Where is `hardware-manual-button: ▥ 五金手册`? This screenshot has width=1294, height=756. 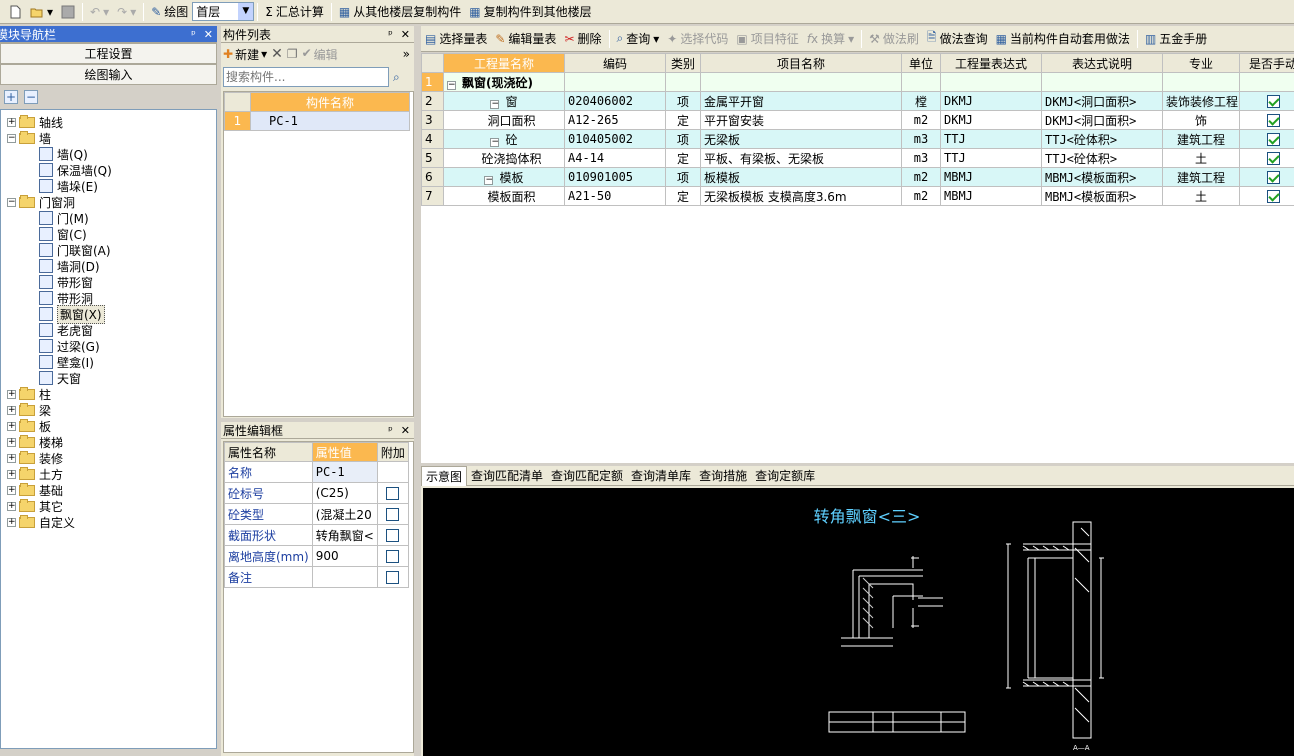 hardware-manual-button: ▥ 五金手册 is located at coordinates (1176, 39).